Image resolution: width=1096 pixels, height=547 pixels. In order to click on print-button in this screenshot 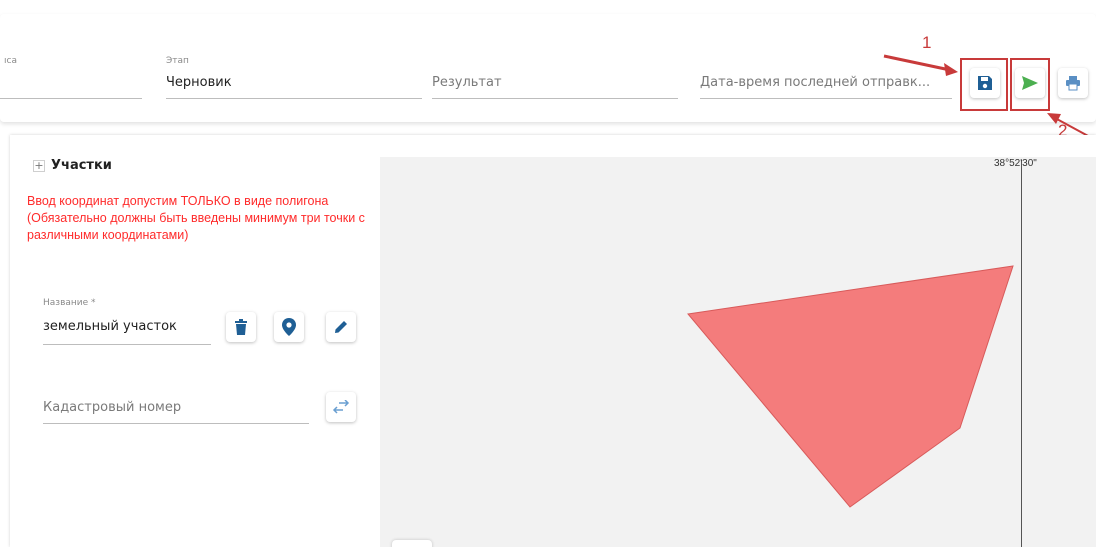, I will do `click(1073, 83)`.